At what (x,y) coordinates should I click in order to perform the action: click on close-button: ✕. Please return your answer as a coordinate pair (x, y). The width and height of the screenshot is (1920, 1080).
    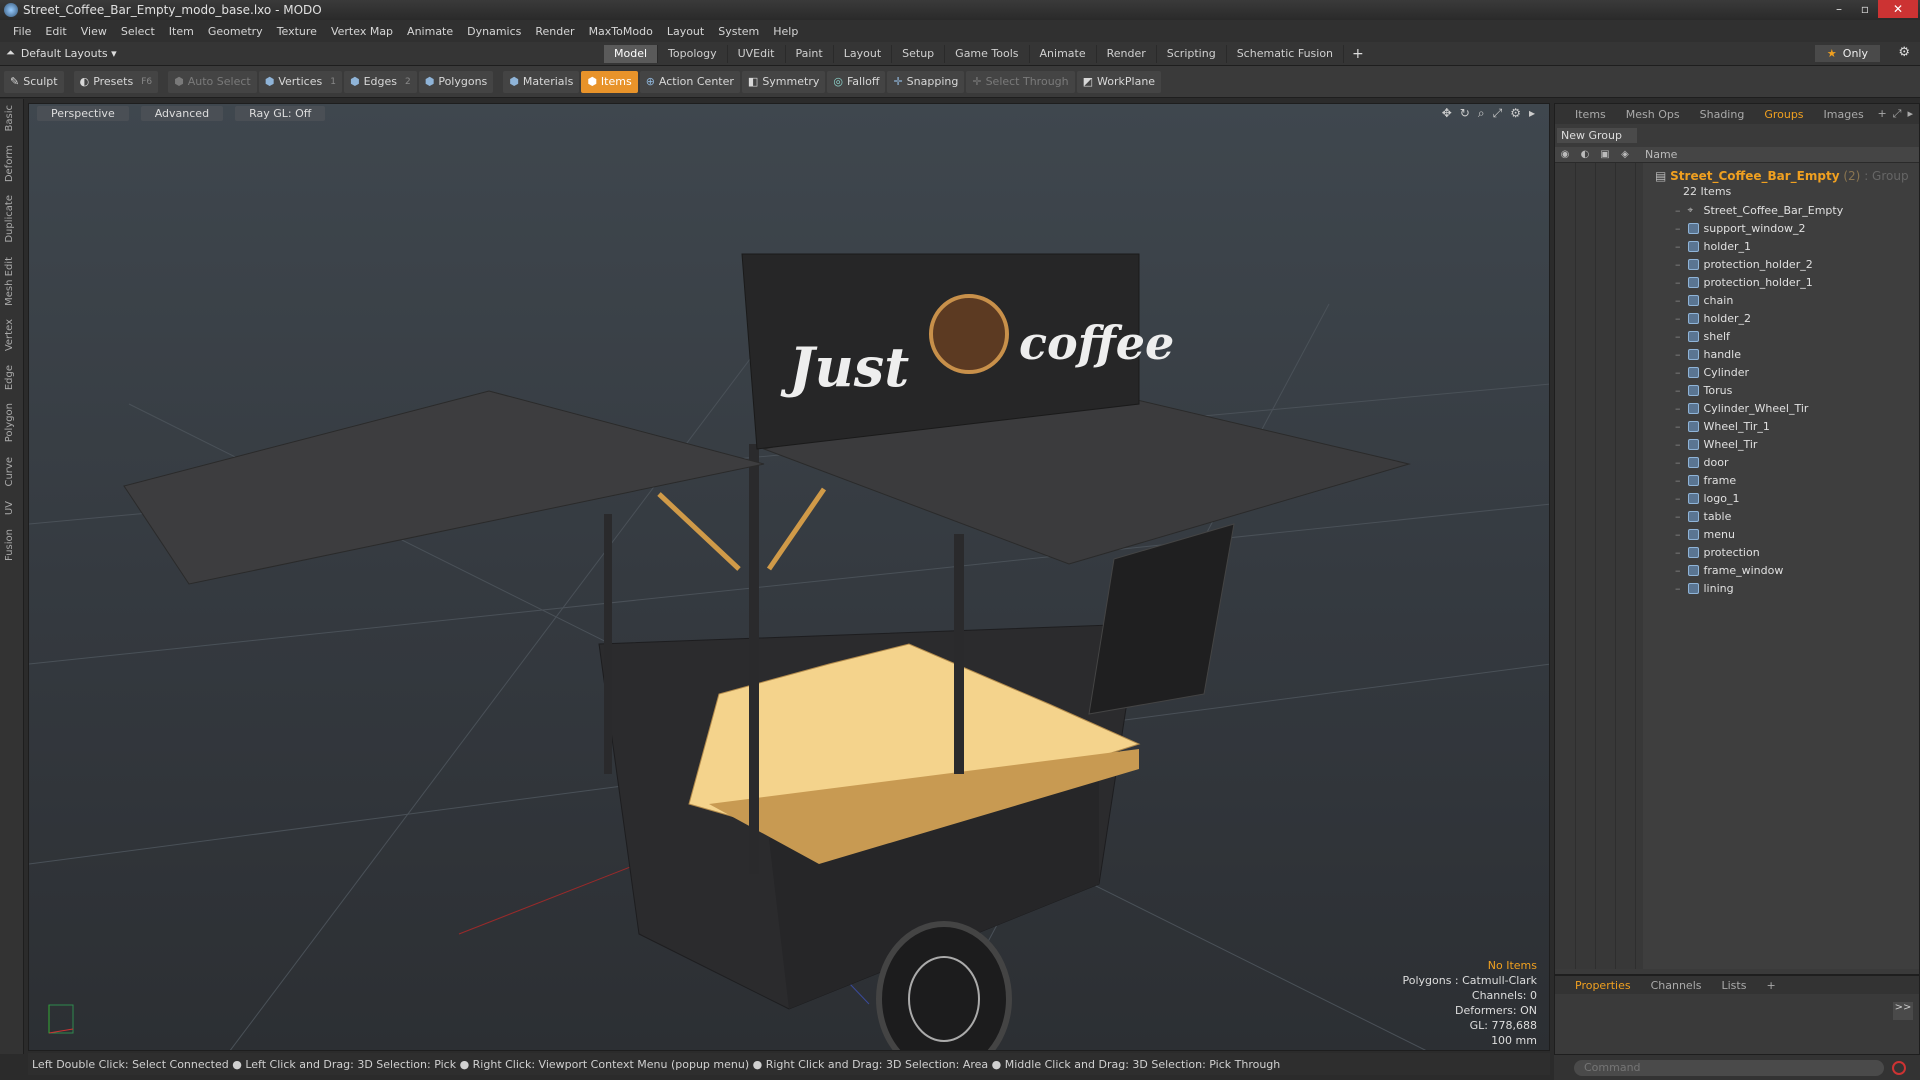
    Looking at the image, I should click on (1898, 9).